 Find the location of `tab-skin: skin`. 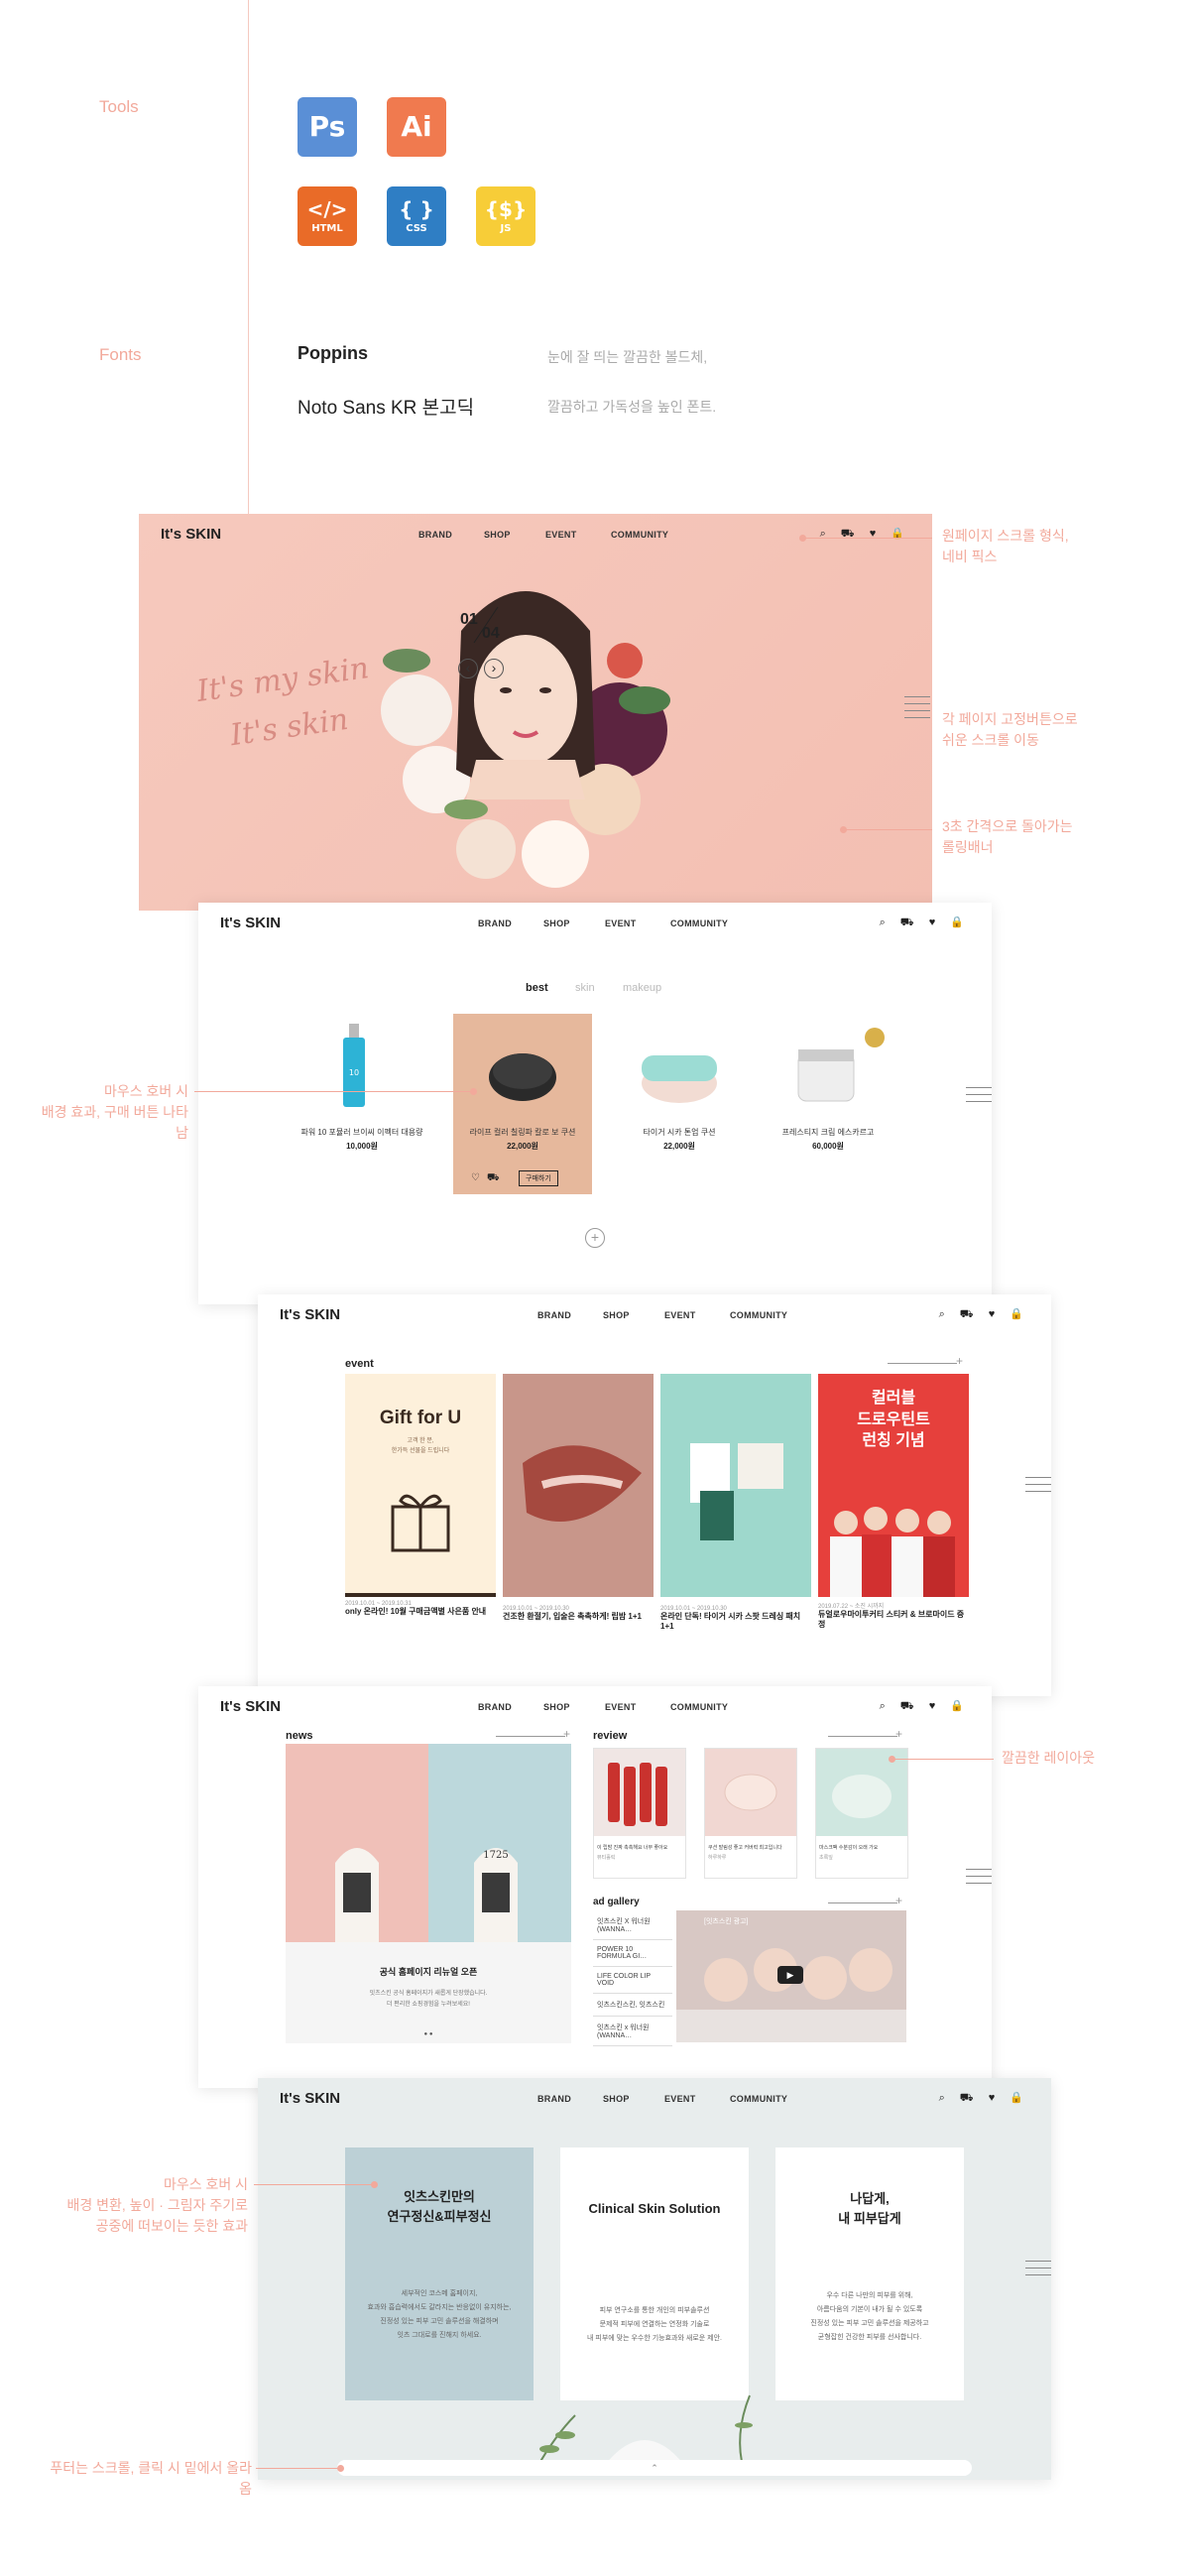

tab-skin: skin is located at coordinates (585, 988).